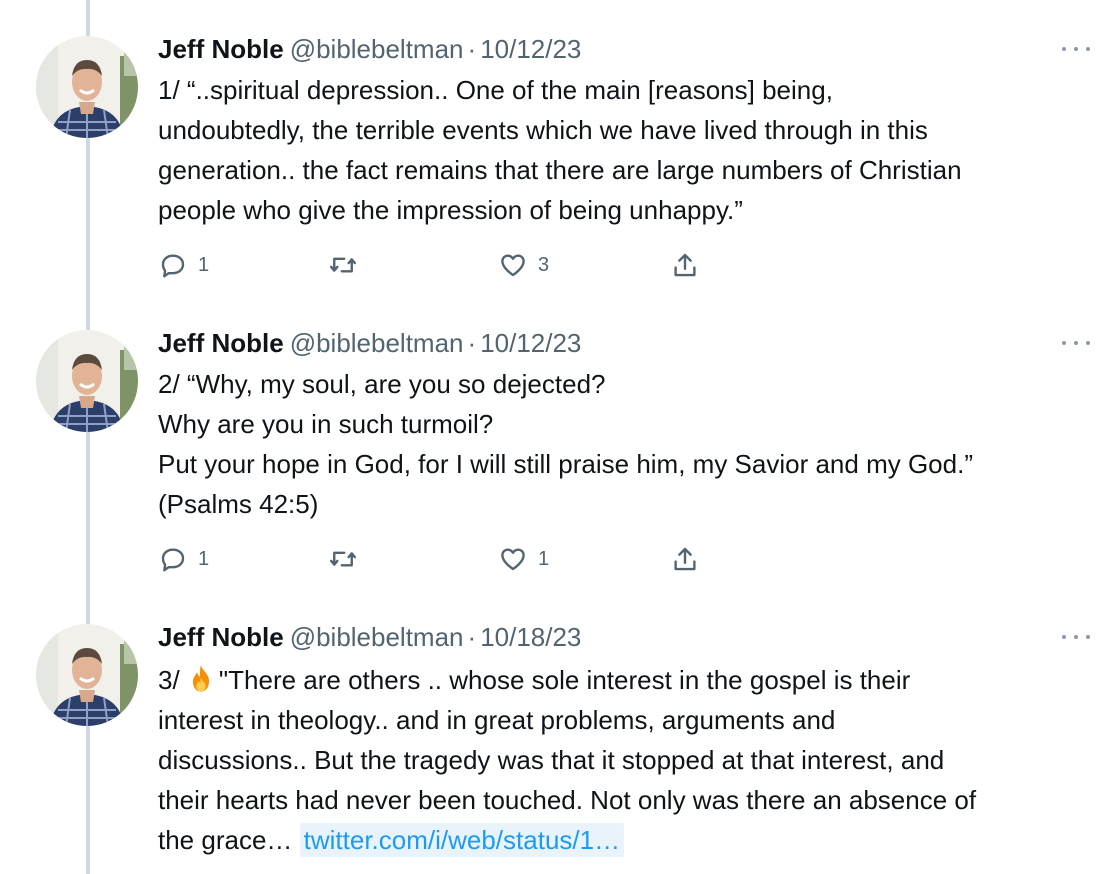 The width and height of the screenshot is (1120, 874). I want to click on like-count: 1, so click(544, 558).